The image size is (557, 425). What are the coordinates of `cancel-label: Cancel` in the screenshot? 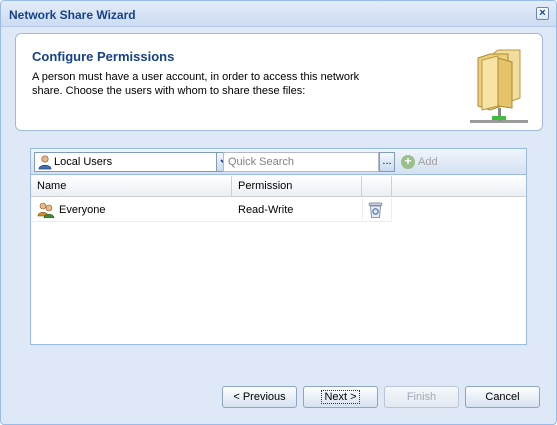 It's located at (502, 397).